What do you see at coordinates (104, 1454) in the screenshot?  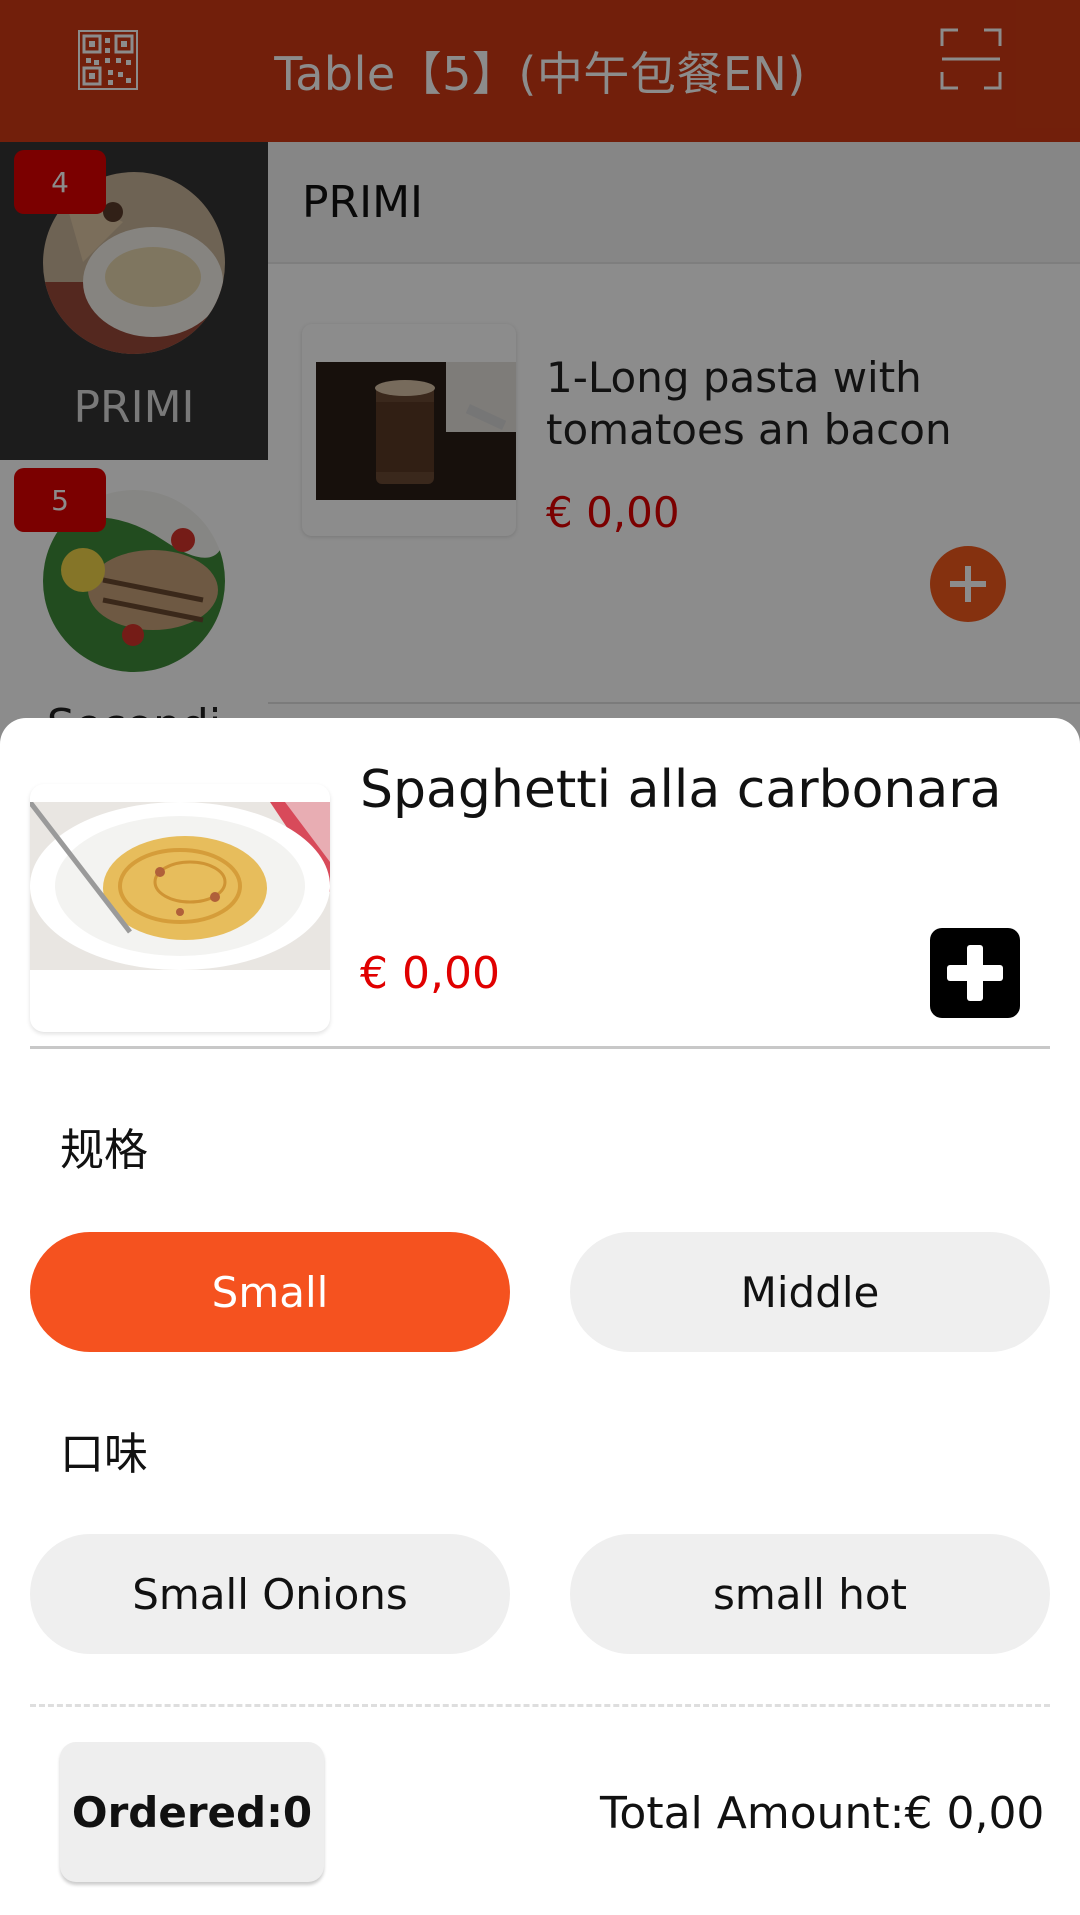 I see `flavor-group-label: 口味` at bounding box center [104, 1454].